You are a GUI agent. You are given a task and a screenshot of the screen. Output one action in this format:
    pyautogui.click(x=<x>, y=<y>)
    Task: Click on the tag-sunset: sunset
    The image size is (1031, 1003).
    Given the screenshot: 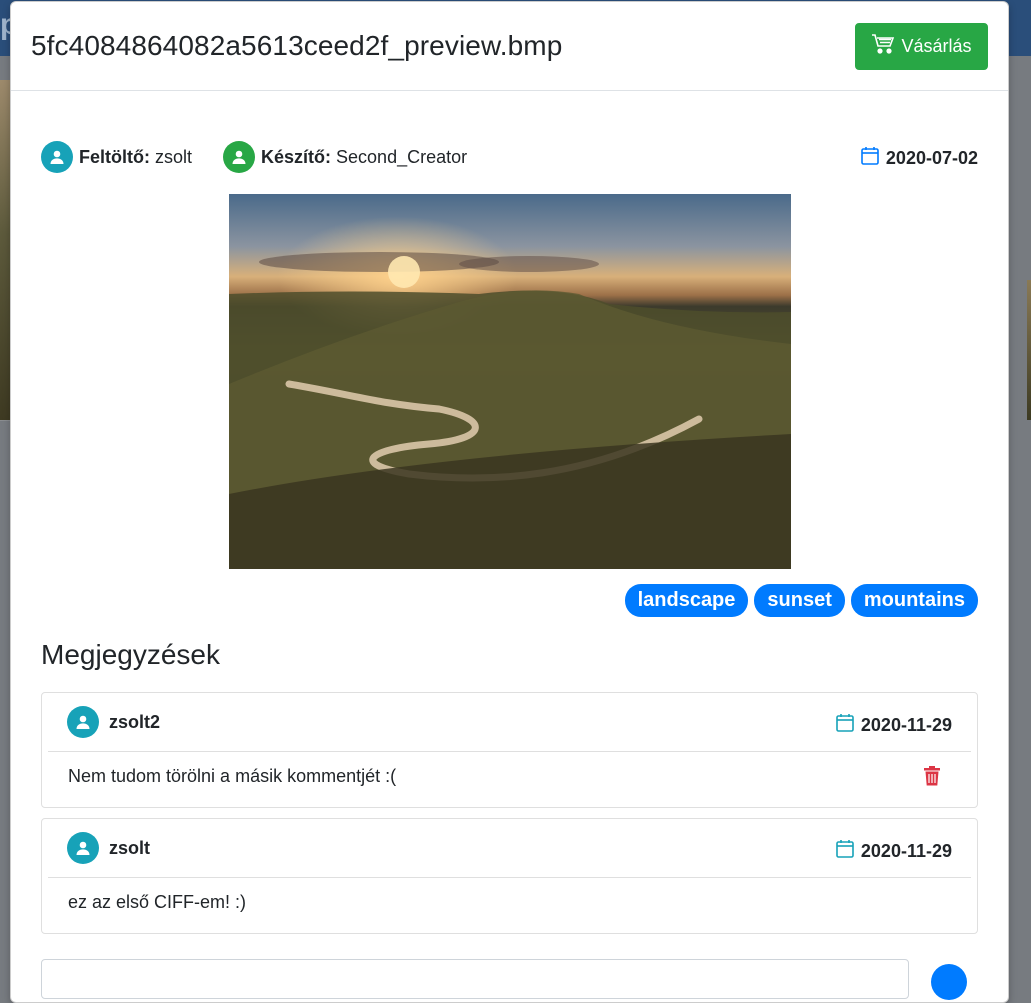 What is the action you would take?
    pyautogui.click(x=799, y=600)
    